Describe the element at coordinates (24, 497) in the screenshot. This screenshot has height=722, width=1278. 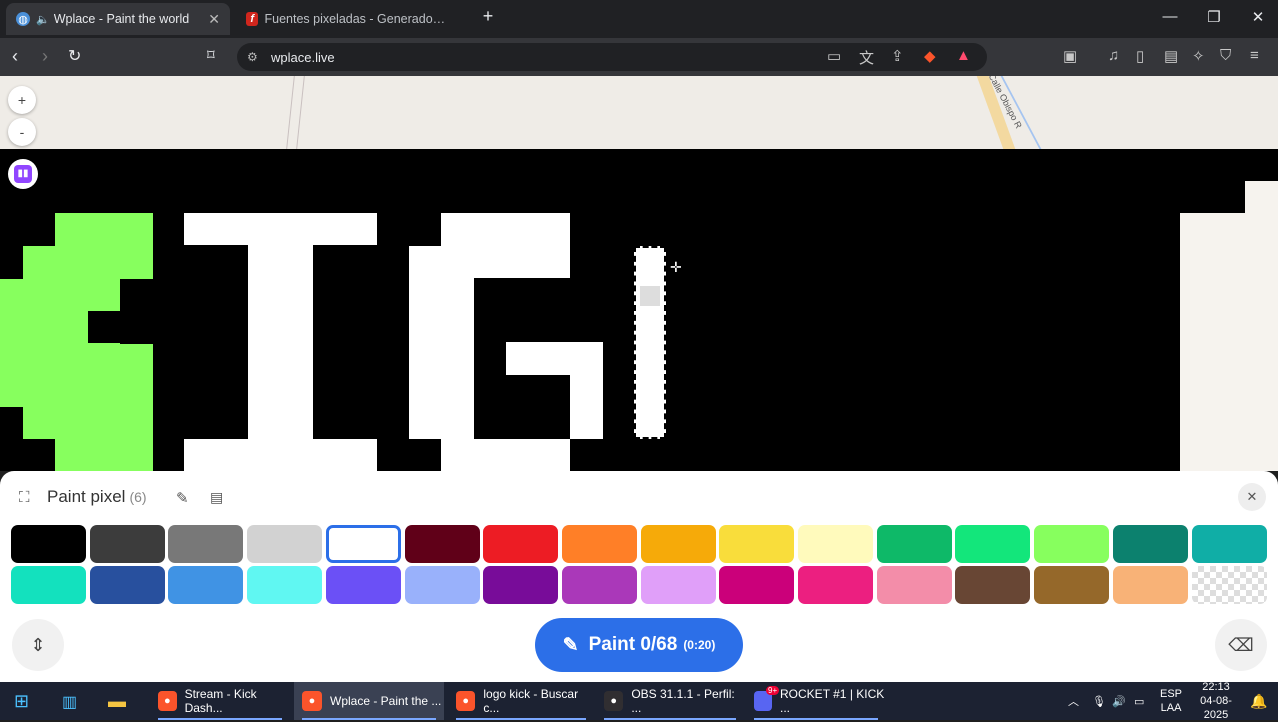
I see `fullscreen-icon: ⛶` at that location.